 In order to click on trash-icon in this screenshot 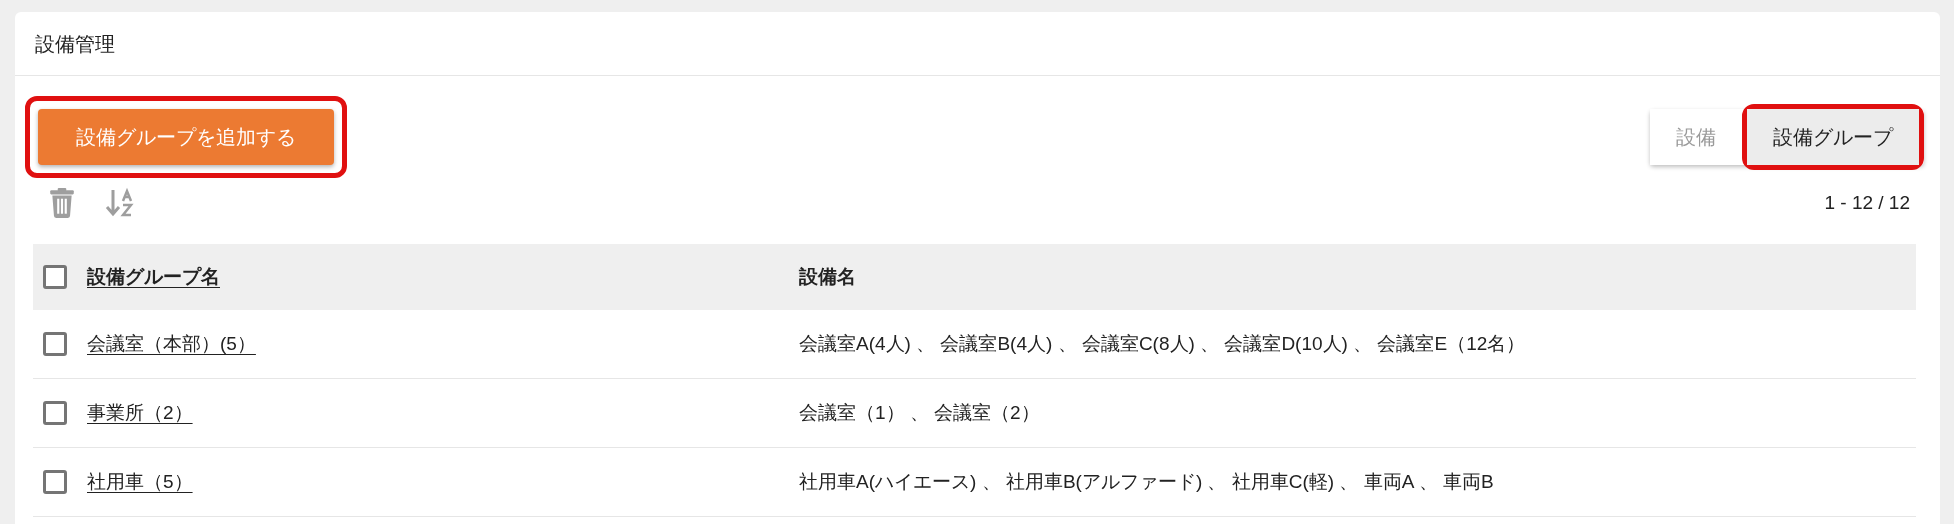, I will do `click(62, 203)`.